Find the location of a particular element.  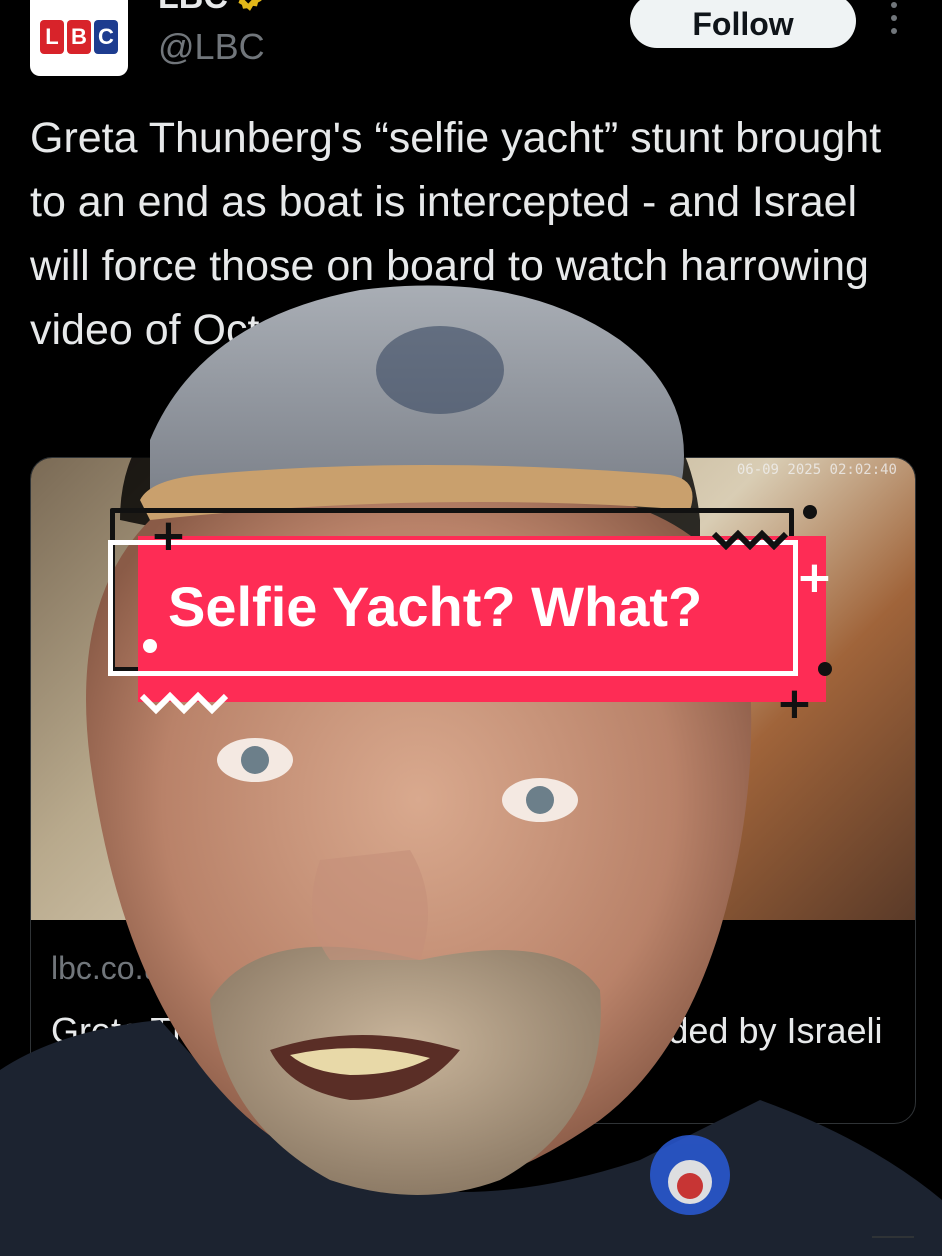

caption-text: Selfie Yacht? What? is located at coordinates (435, 606).